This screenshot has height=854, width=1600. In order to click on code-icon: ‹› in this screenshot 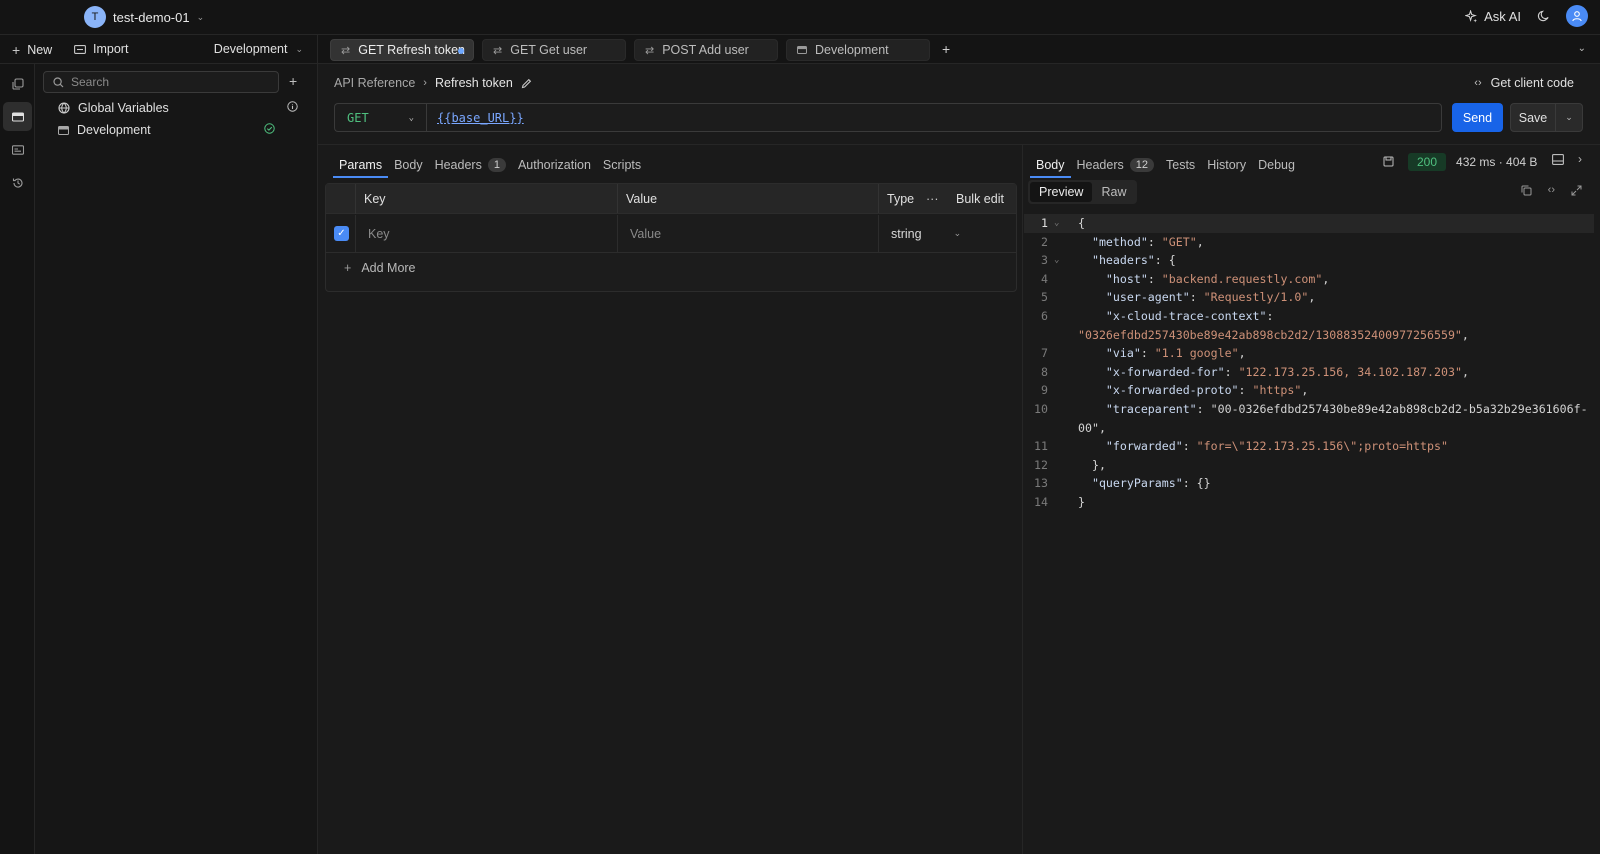, I will do `click(1551, 190)`.